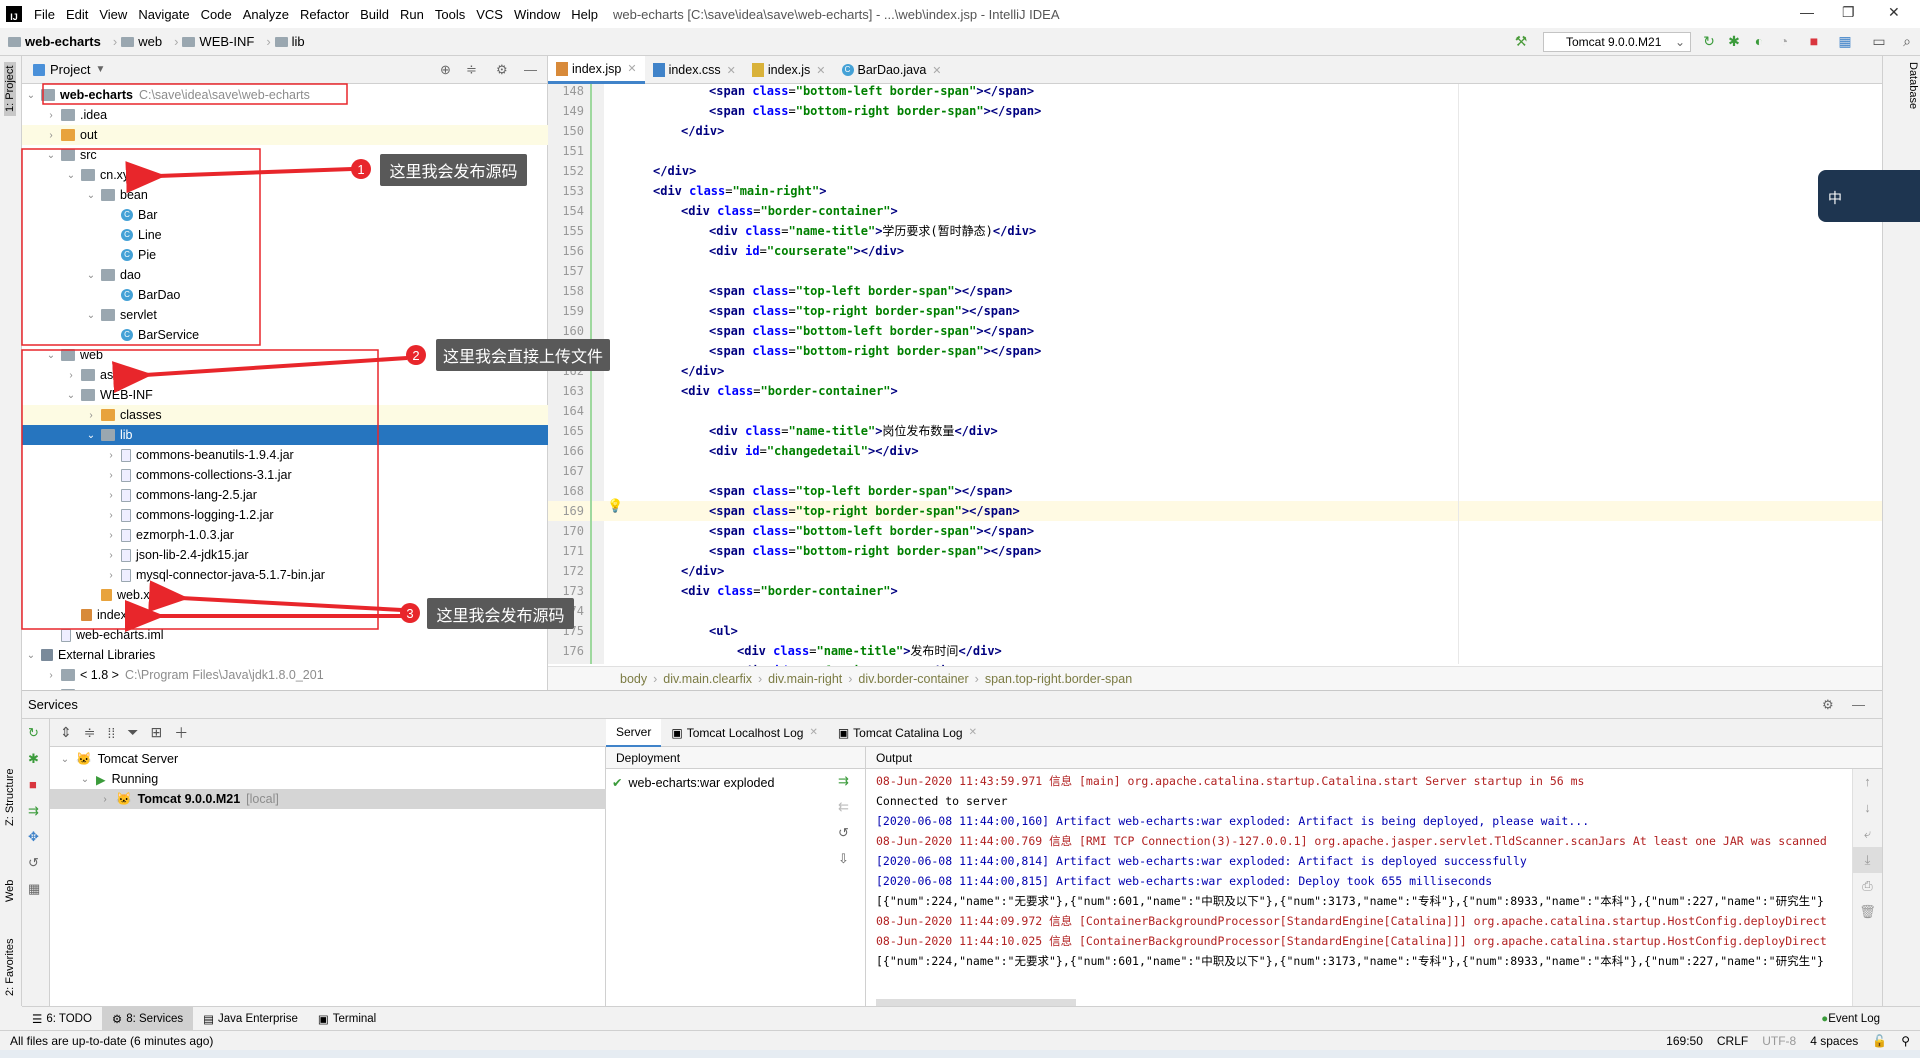 This screenshot has width=1920, height=1058. Describe the element at coordinates (892, 70) in the screenshot. I see `tab-bardao-java: C BarDao.java ✕` at that location.